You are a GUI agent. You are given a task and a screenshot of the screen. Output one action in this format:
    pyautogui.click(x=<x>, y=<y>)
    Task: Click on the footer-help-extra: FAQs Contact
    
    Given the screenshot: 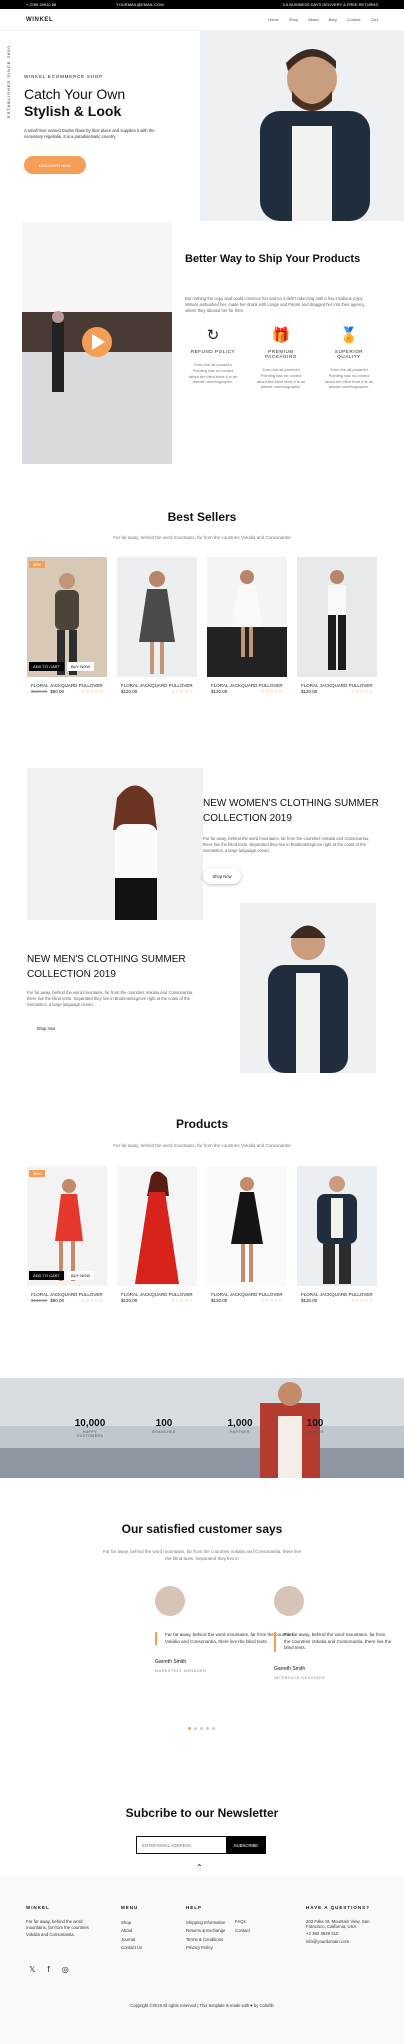 What is the action you would take?
    pyautogui.click(x=242, y=1926)
    